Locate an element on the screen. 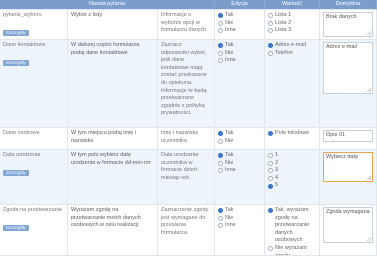 This screenshot has height=256, width=377. default-value-cell: Brak danych is located at coordinates (348, 25).